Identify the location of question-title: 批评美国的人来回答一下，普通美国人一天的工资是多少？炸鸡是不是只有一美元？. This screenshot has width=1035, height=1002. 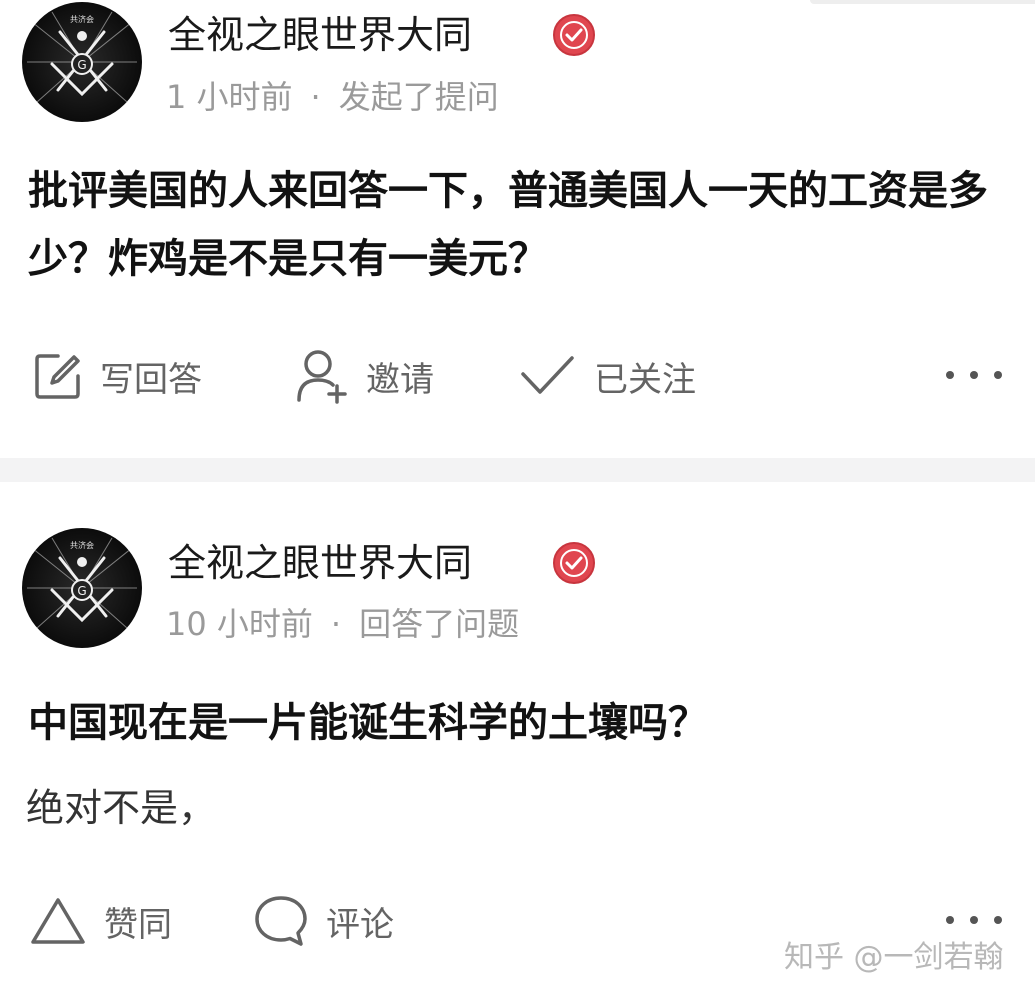
(518, 225).